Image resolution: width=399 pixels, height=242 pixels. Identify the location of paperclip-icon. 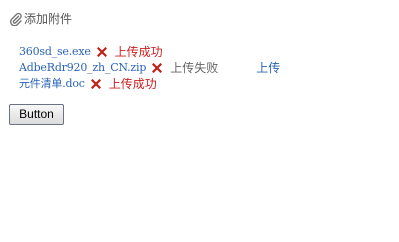
(15, 19).